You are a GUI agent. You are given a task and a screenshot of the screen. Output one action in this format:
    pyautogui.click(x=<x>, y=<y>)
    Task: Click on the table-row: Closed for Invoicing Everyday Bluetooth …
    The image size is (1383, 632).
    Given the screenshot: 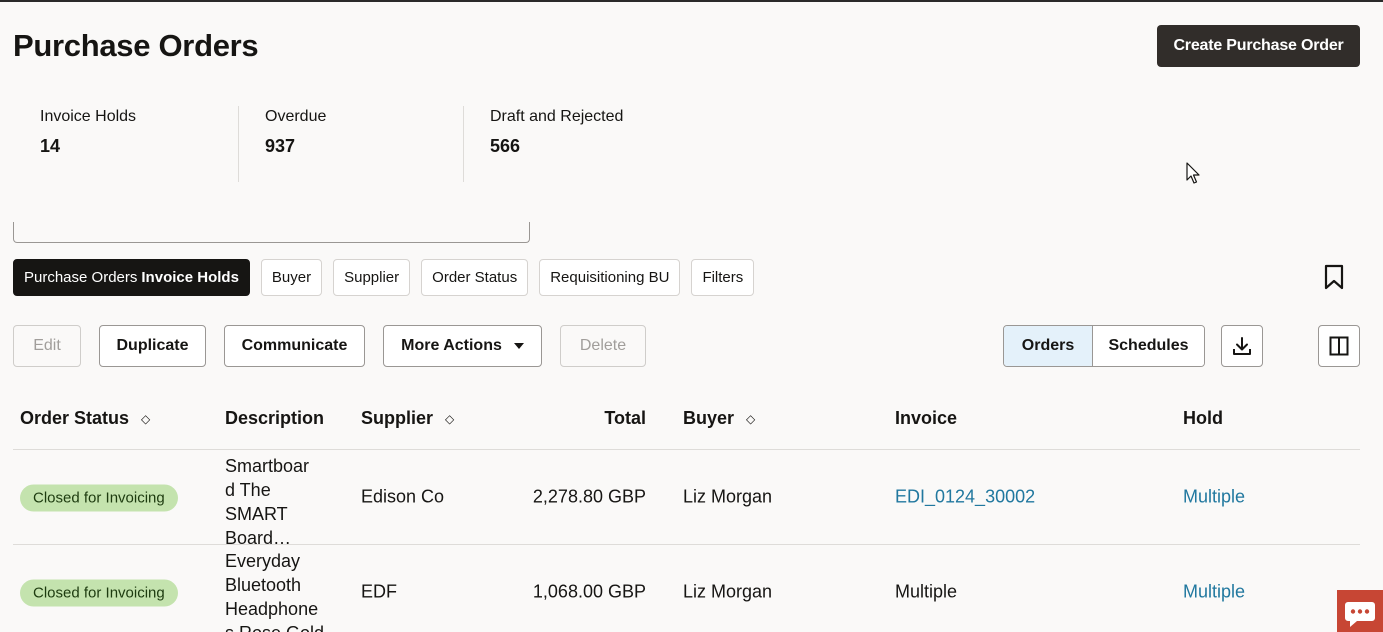 What is the action you would take?
    pyautogui.click(x=686, y=588)
    